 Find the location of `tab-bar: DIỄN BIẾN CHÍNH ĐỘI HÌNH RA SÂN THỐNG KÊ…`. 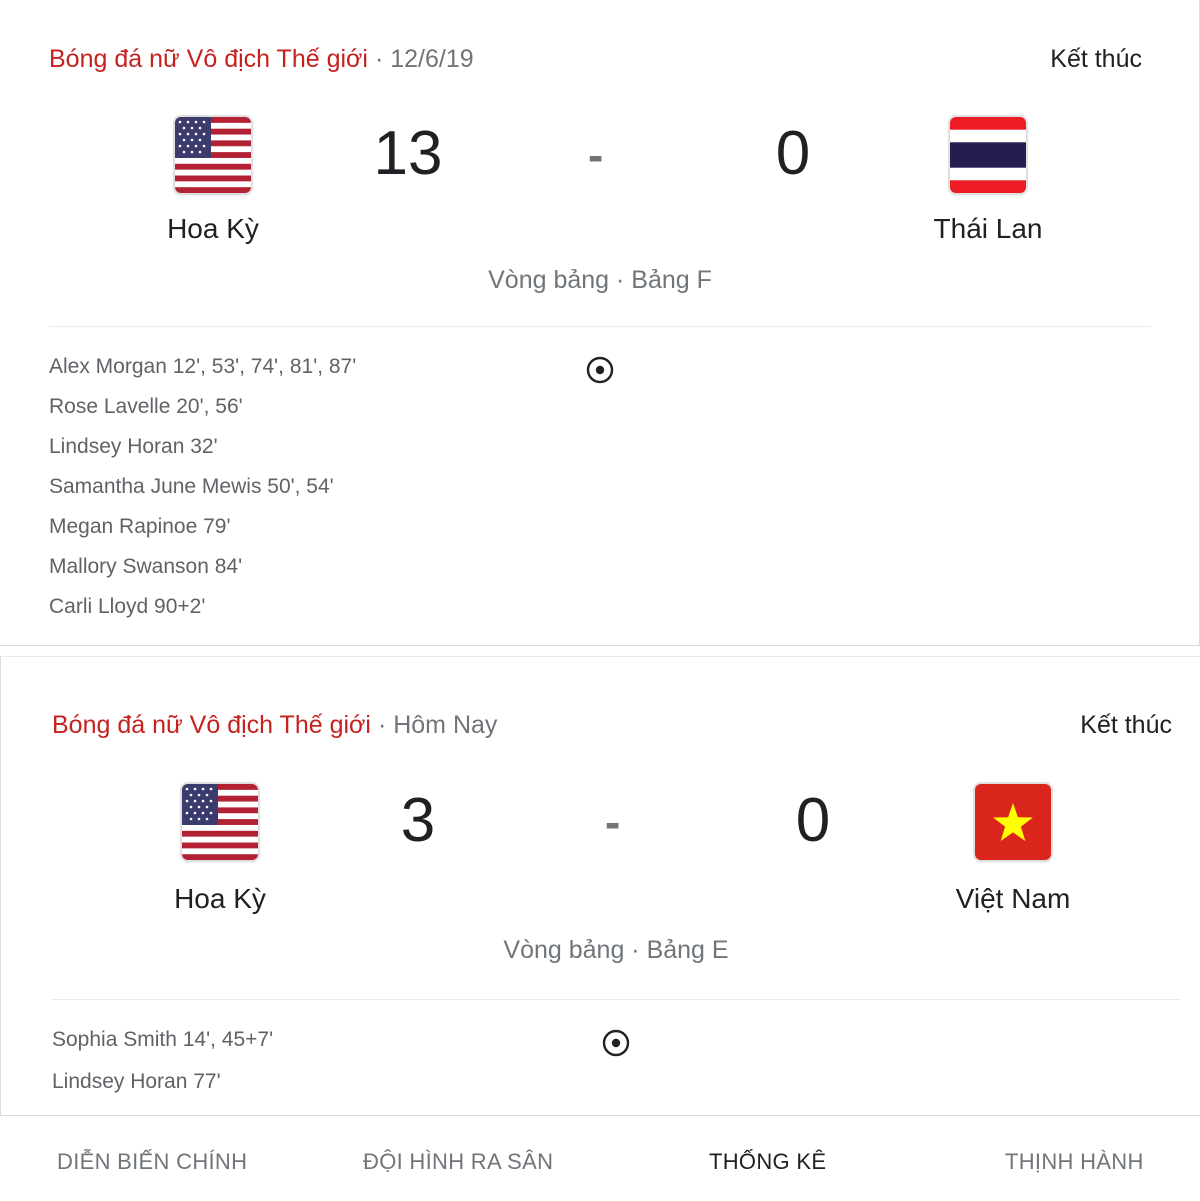

tab-bar: DIỄN BIẾN CHÍNH ĐỘI HÌNH RA SÂN THỐNG KÊ… is located at coordinates (600, 1158).